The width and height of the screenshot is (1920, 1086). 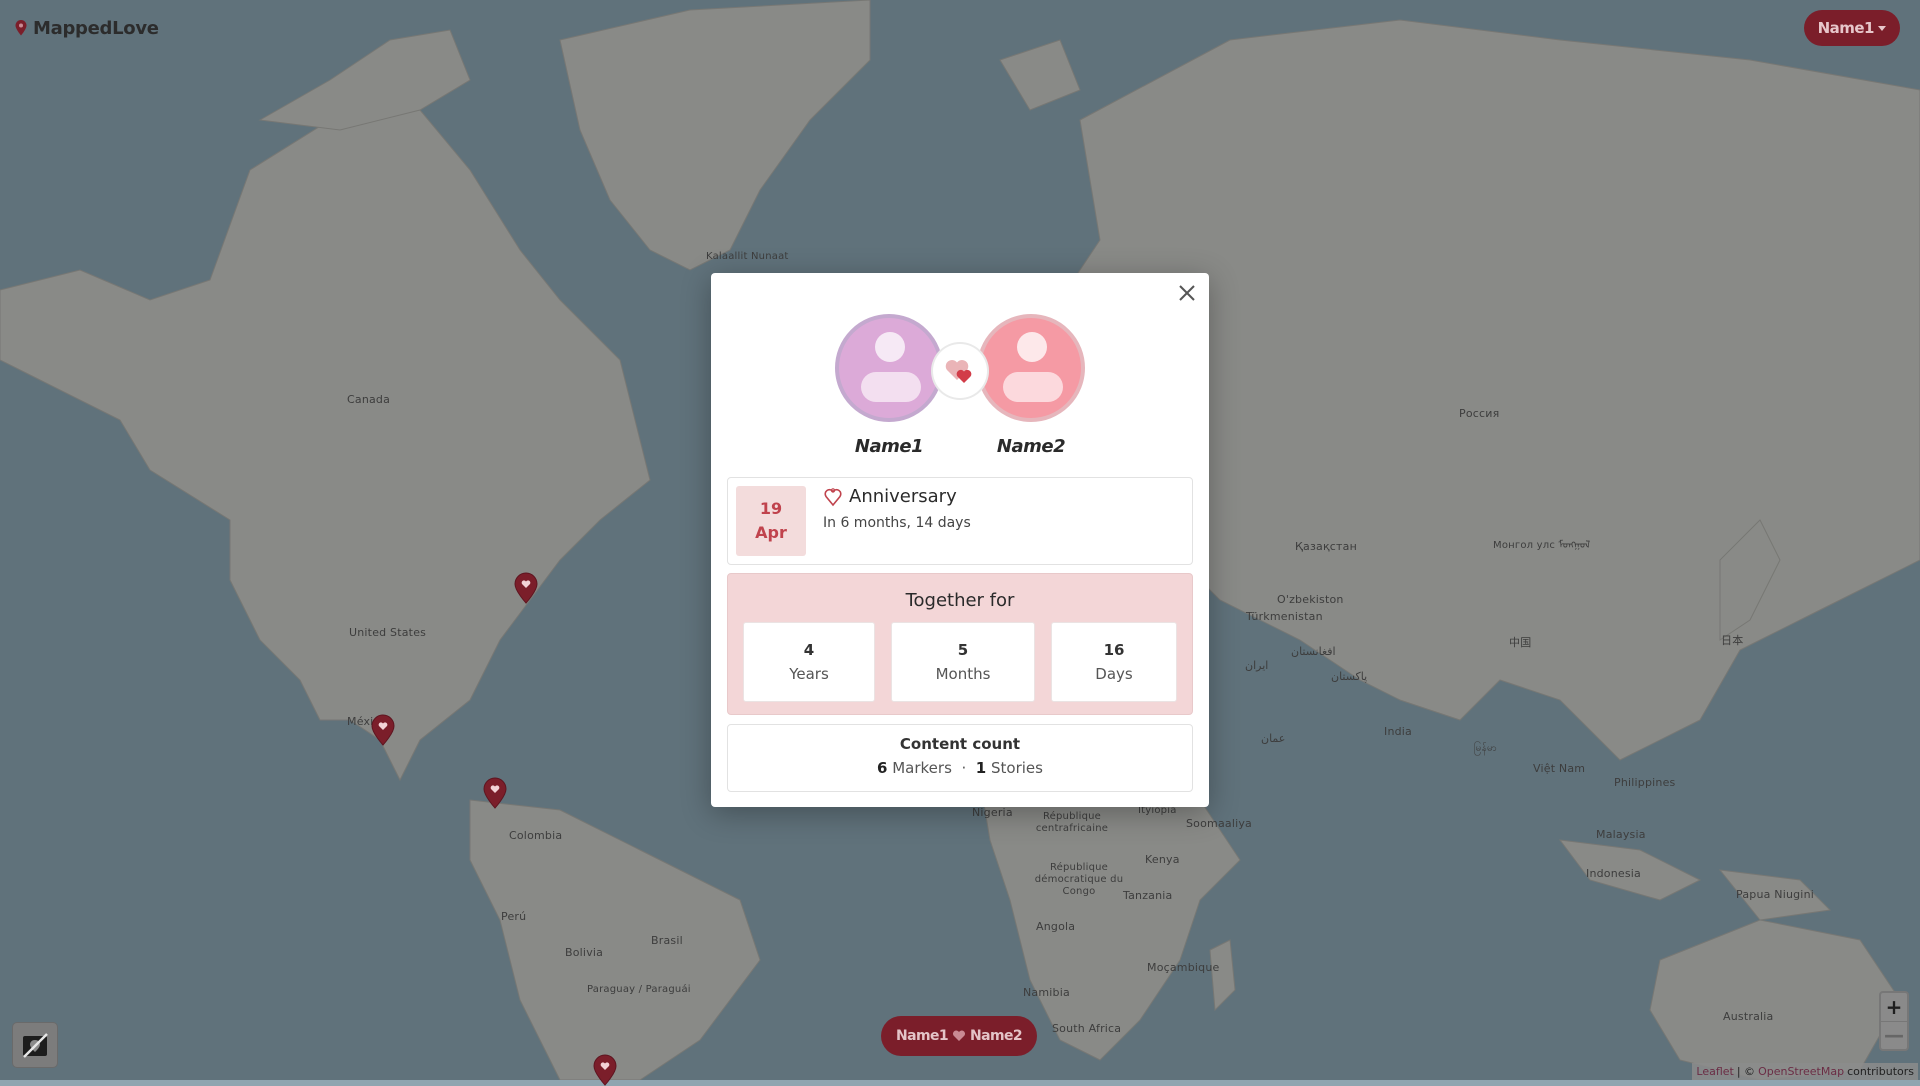 I want to click on map-label: Россия, so click(x=1479, y=413).